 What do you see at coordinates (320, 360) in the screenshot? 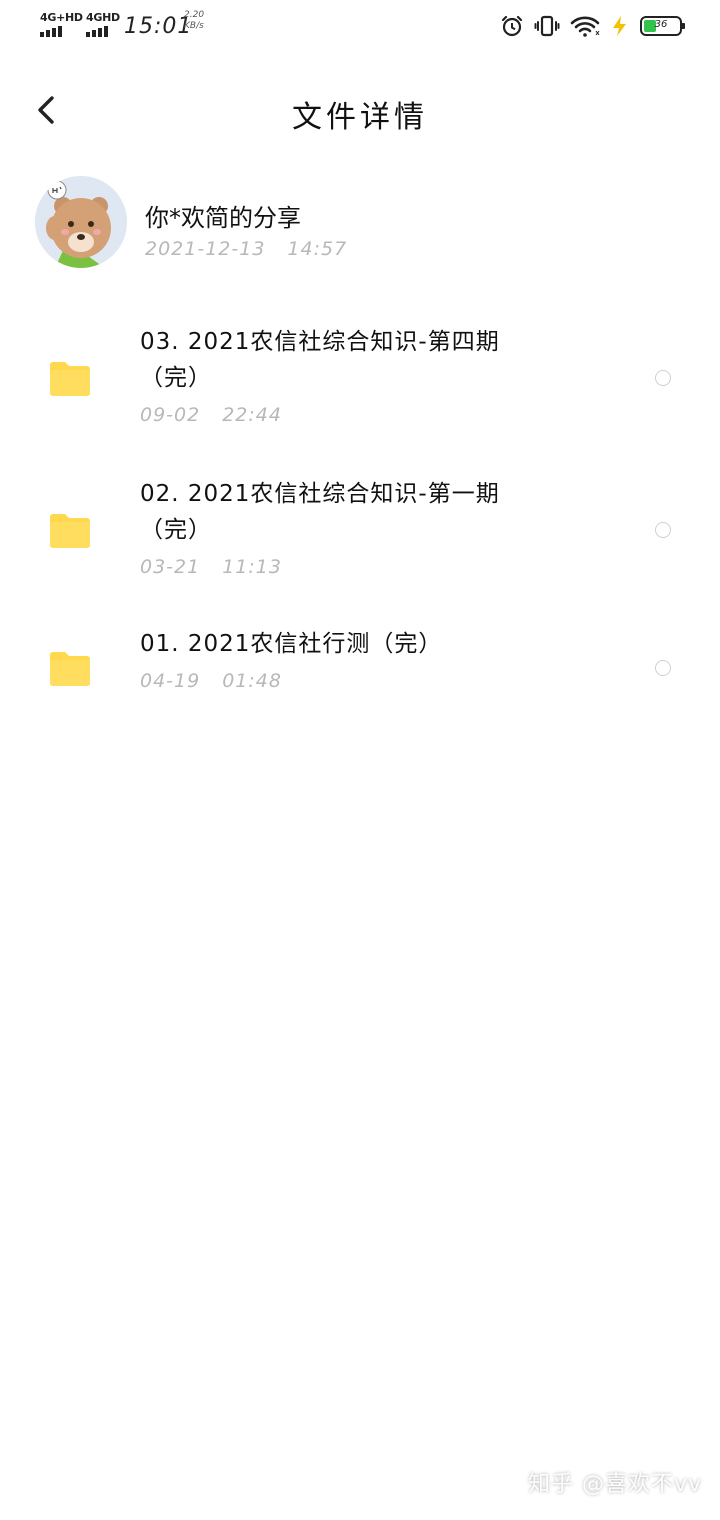
I see `file-name: 03. 2021农信社综合知识-第四期（完）` at bounding box center [320, 360].